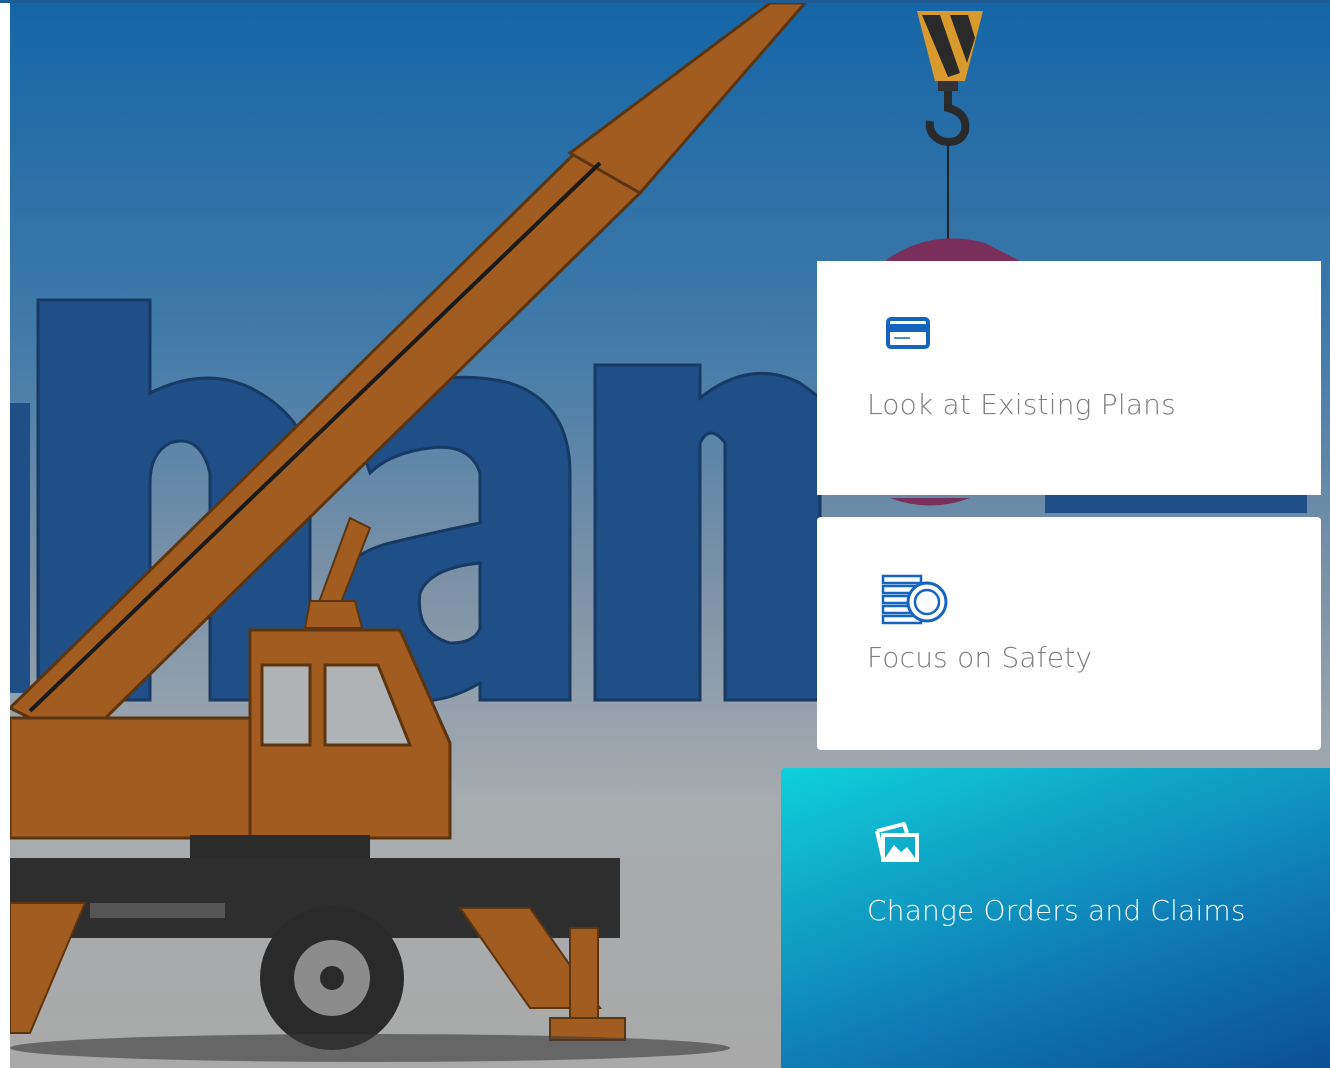 The image size is (1330, 1068). I want to click on card-change-orders-and-claims: Change Orders and Claims, so click(1055, 918).